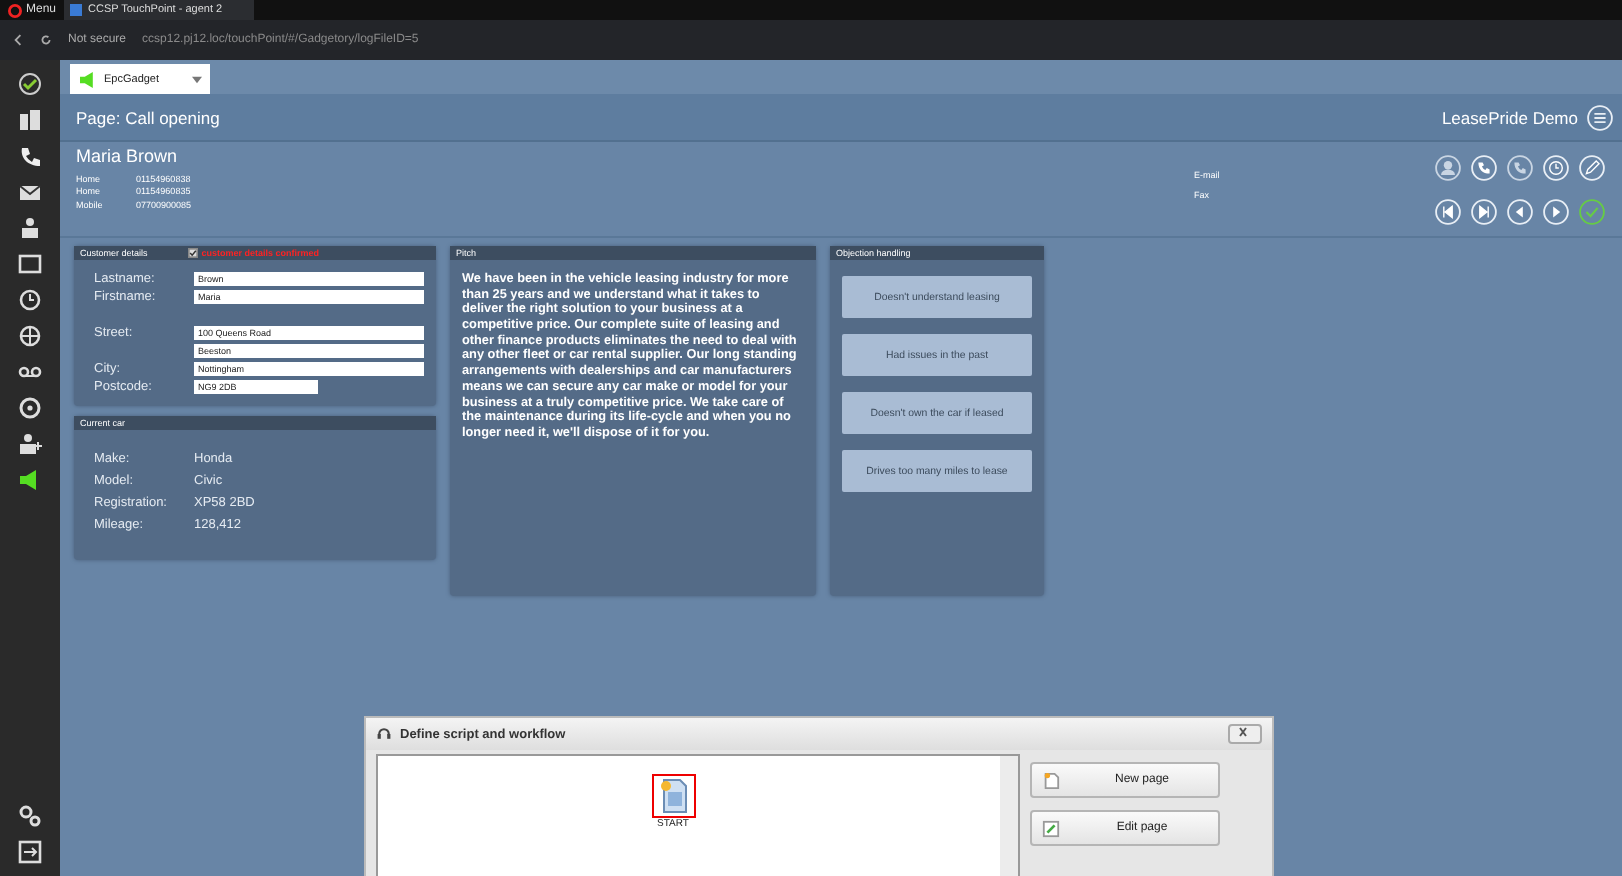  Describe the element at coordinates (1448, 168) in the screenshot. I see `user-icon` at that location.